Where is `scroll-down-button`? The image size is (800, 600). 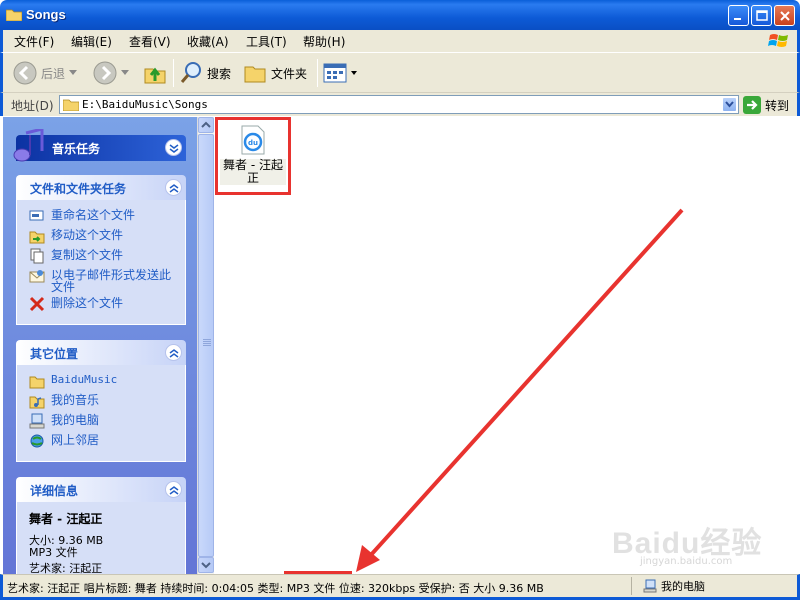
scroll-down-button is located at coordinates (206, 565).